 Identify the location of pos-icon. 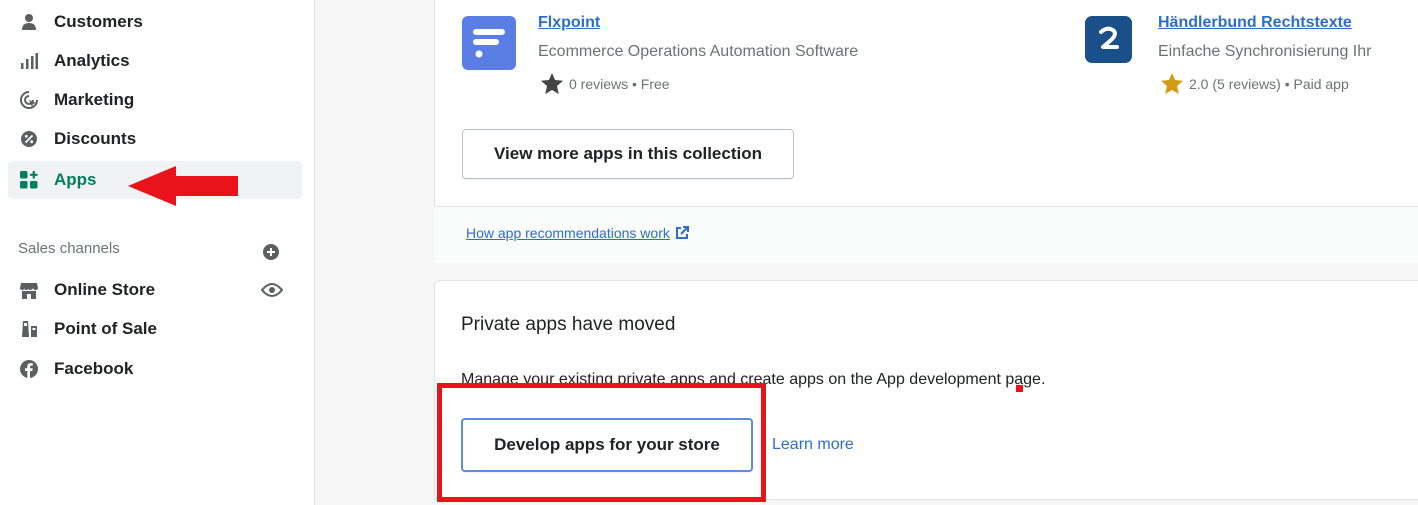
(29, 329).